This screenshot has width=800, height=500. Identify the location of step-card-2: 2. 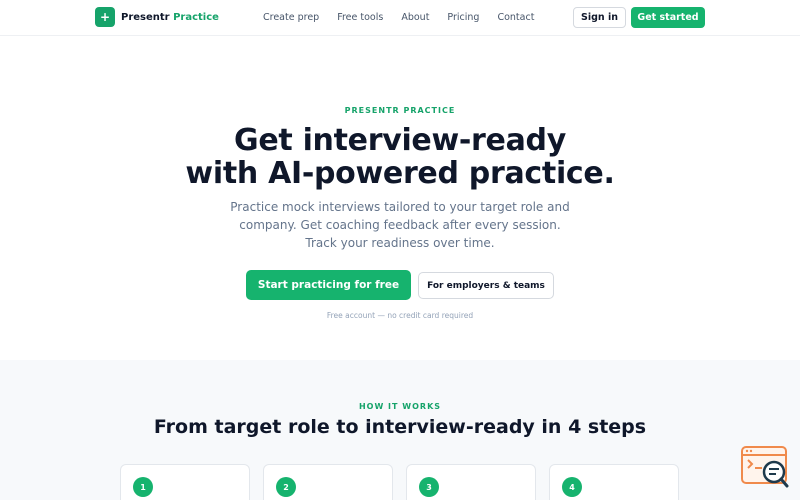
(328, 482).